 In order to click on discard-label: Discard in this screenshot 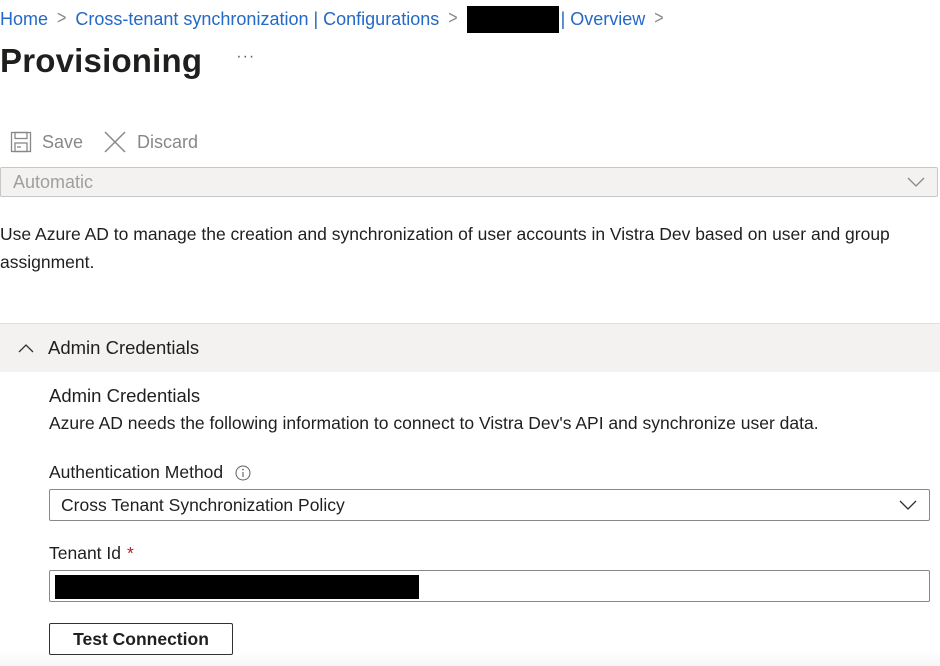, I will do `click(168, 141)`.